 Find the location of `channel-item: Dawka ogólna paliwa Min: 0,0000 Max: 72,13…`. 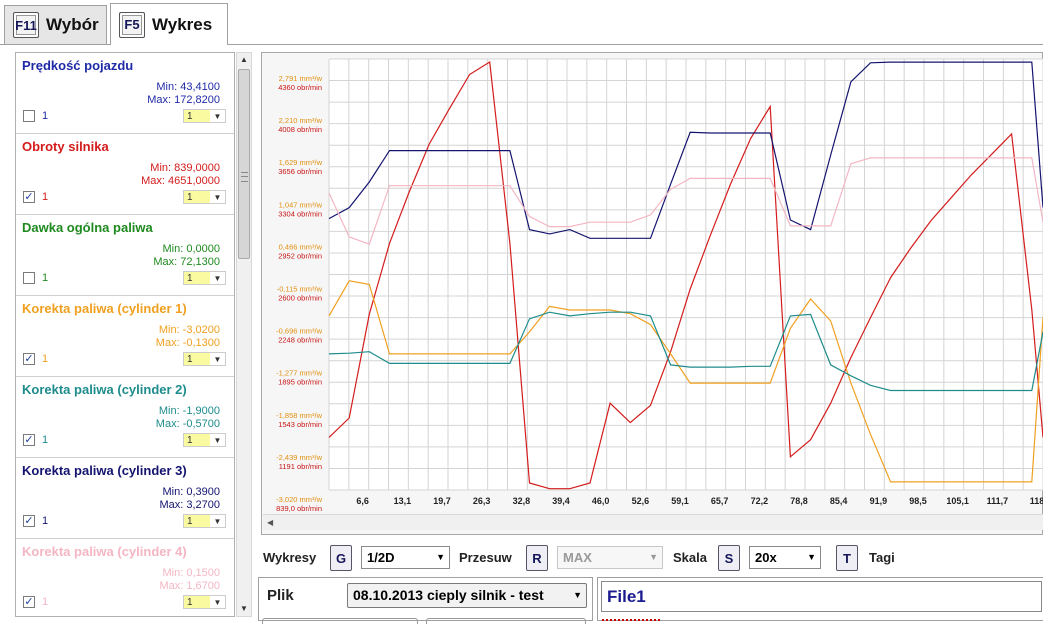

channel-item: Dawka ogólna paliwa Min: 0,0000 Max: 72,13… is located at coordinates (125, 255).